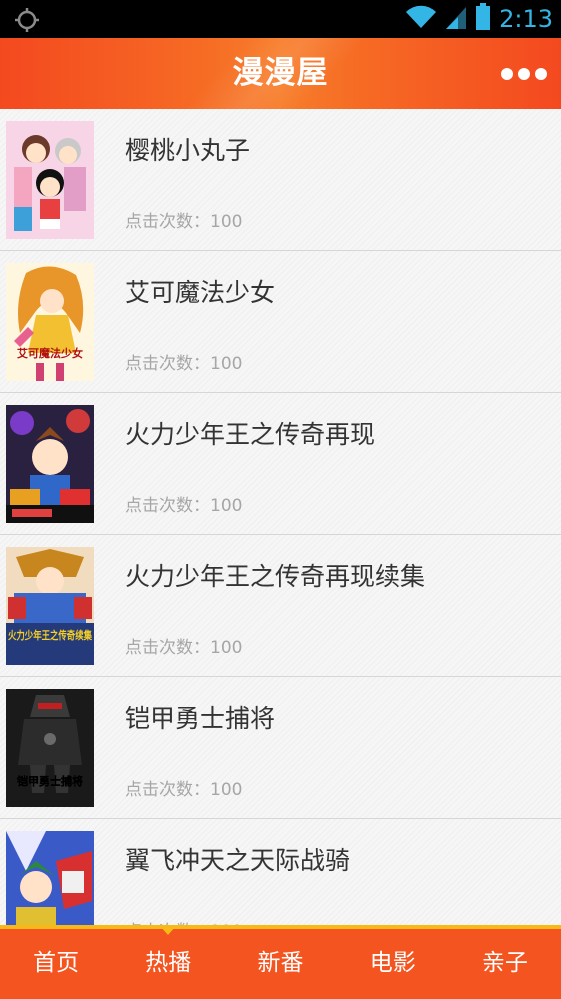 The image size is (561, 999). What do you see at coordinates (483, 19) in the screenshot?
I see `battery-icon` at bounding box center [483, 19].